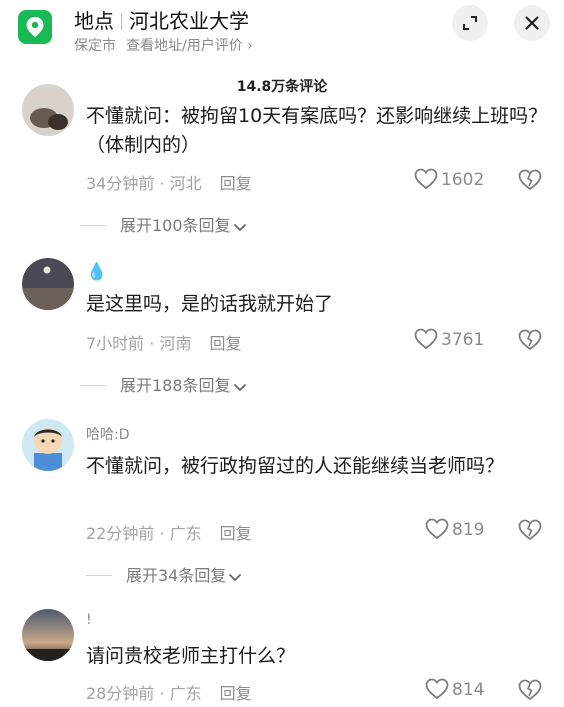  What do you see at coordinates (191, 656) in the screenshot?
I see `comment-text: 请问贵校老师主打什么？` at bounding box center [191, 656].